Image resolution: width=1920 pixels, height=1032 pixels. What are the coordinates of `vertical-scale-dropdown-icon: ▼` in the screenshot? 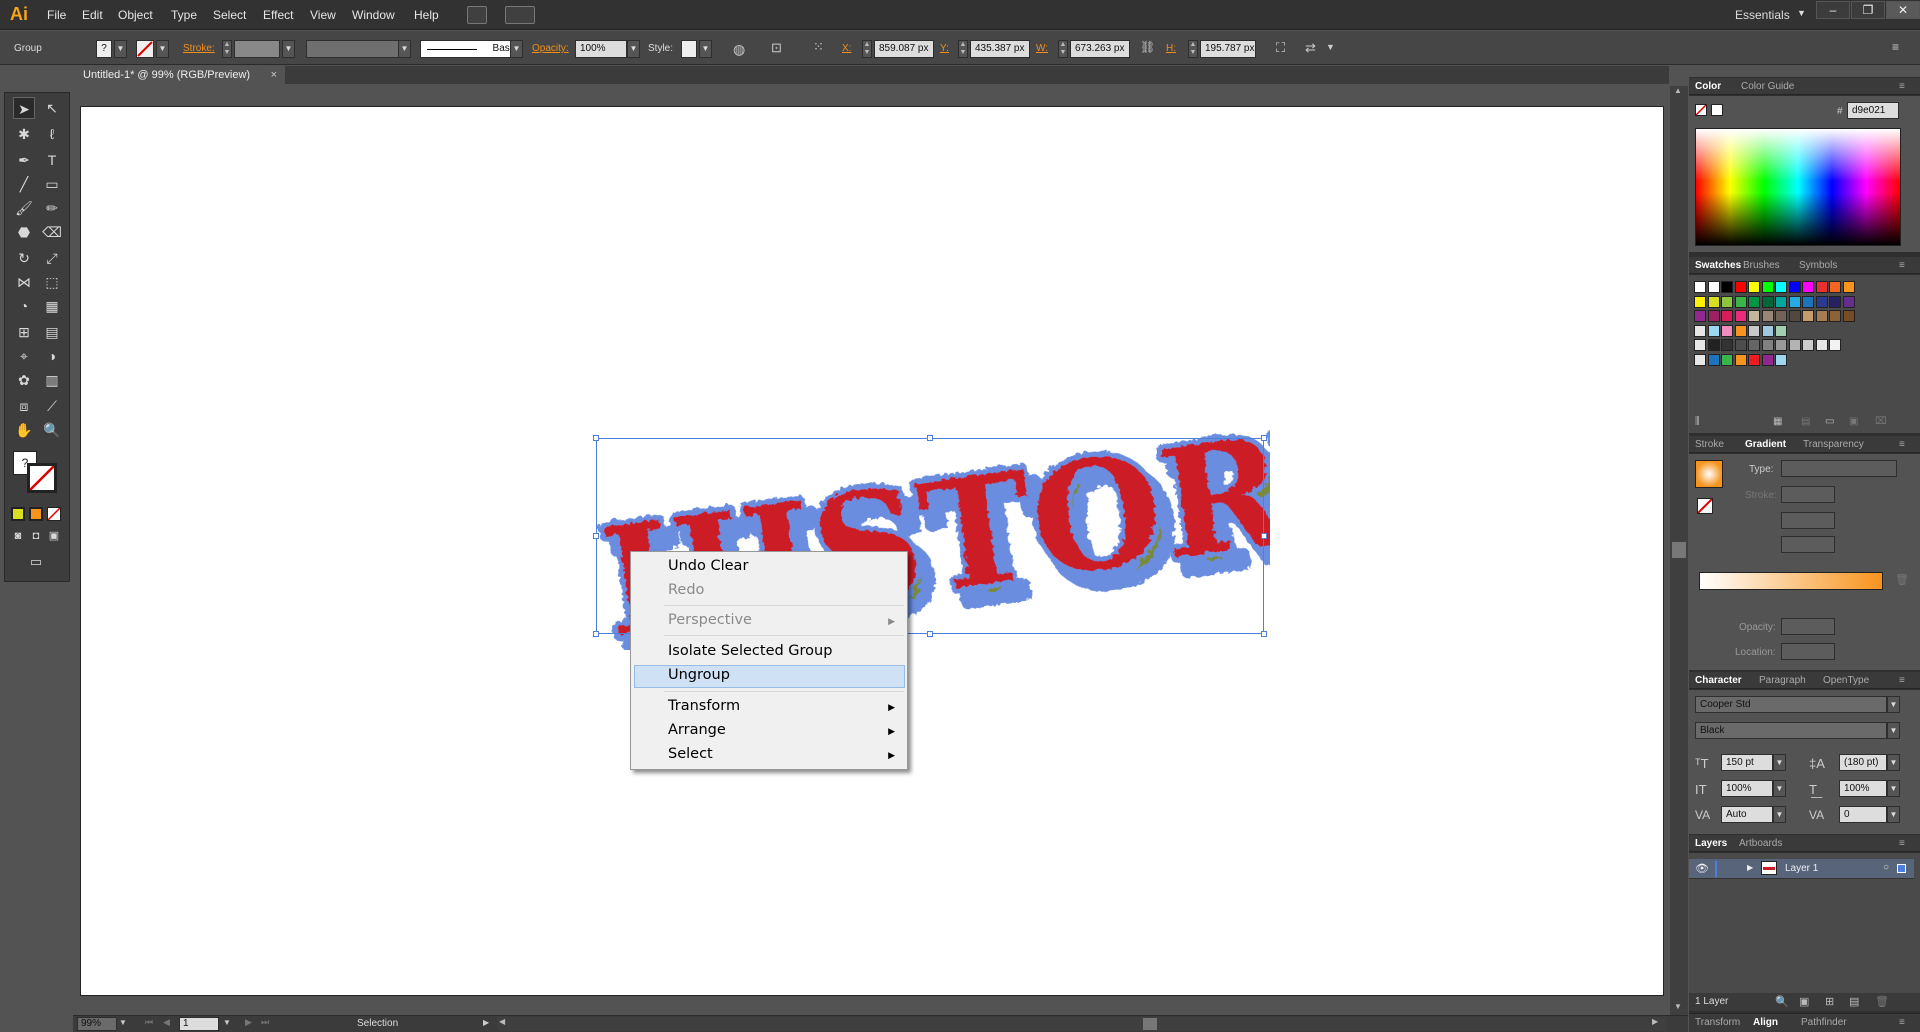 It's located at (1779, 788).